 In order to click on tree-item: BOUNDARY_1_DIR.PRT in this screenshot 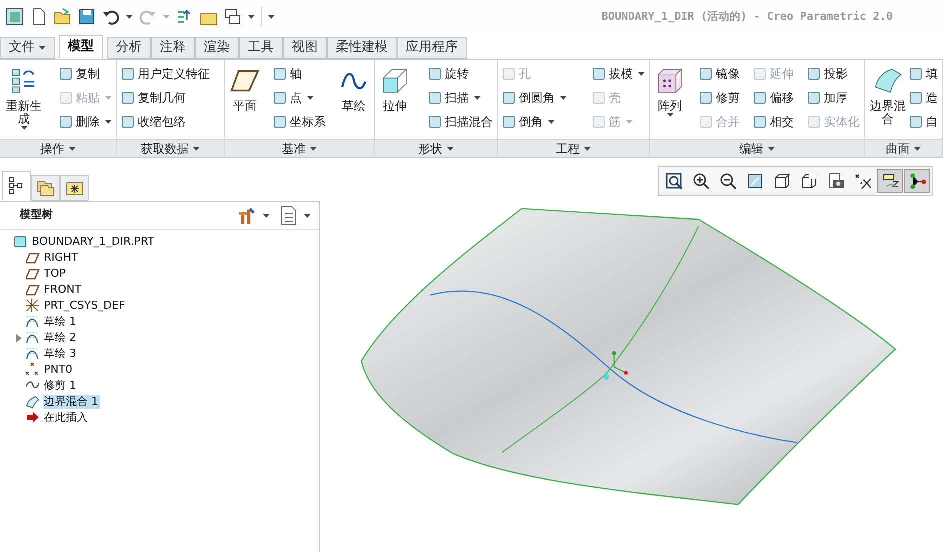, I will do `click(80, 242)`.